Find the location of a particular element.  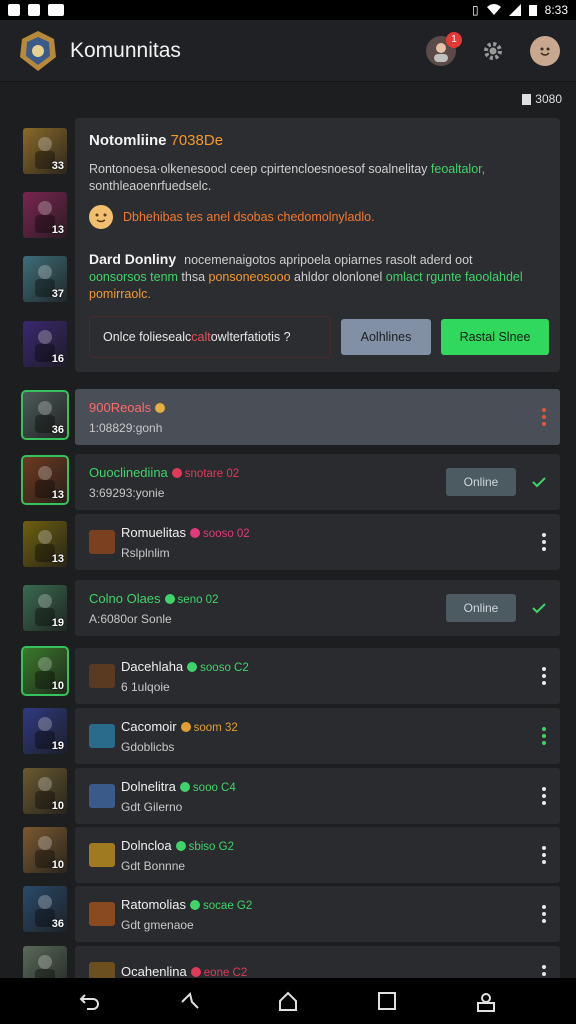

list-item: Colno Olaes seno 02 A:6080or Sonle Online is located at coordinates (317, 608).